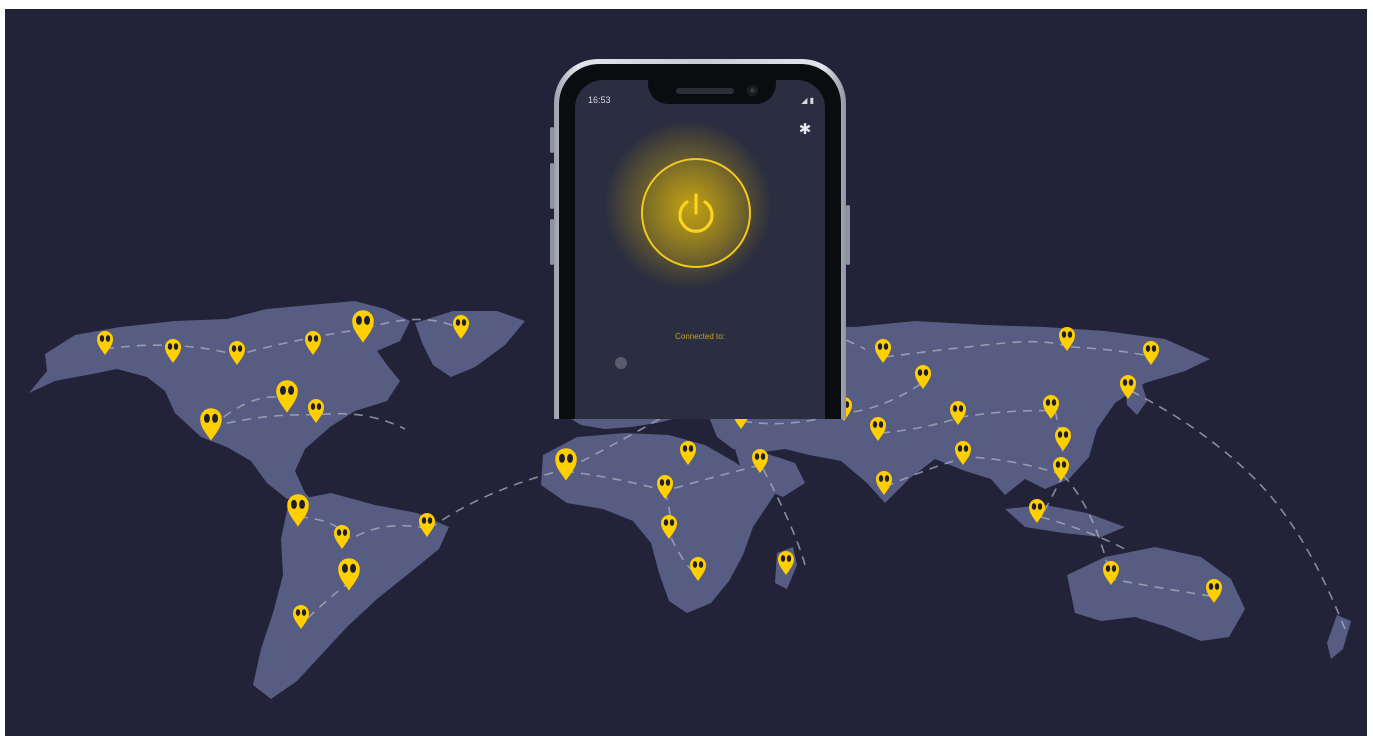 The image size is (1373, 736). Describe the element at coordinates (552, 242) in the screenshot. I see `phone-volume-down` at that location.